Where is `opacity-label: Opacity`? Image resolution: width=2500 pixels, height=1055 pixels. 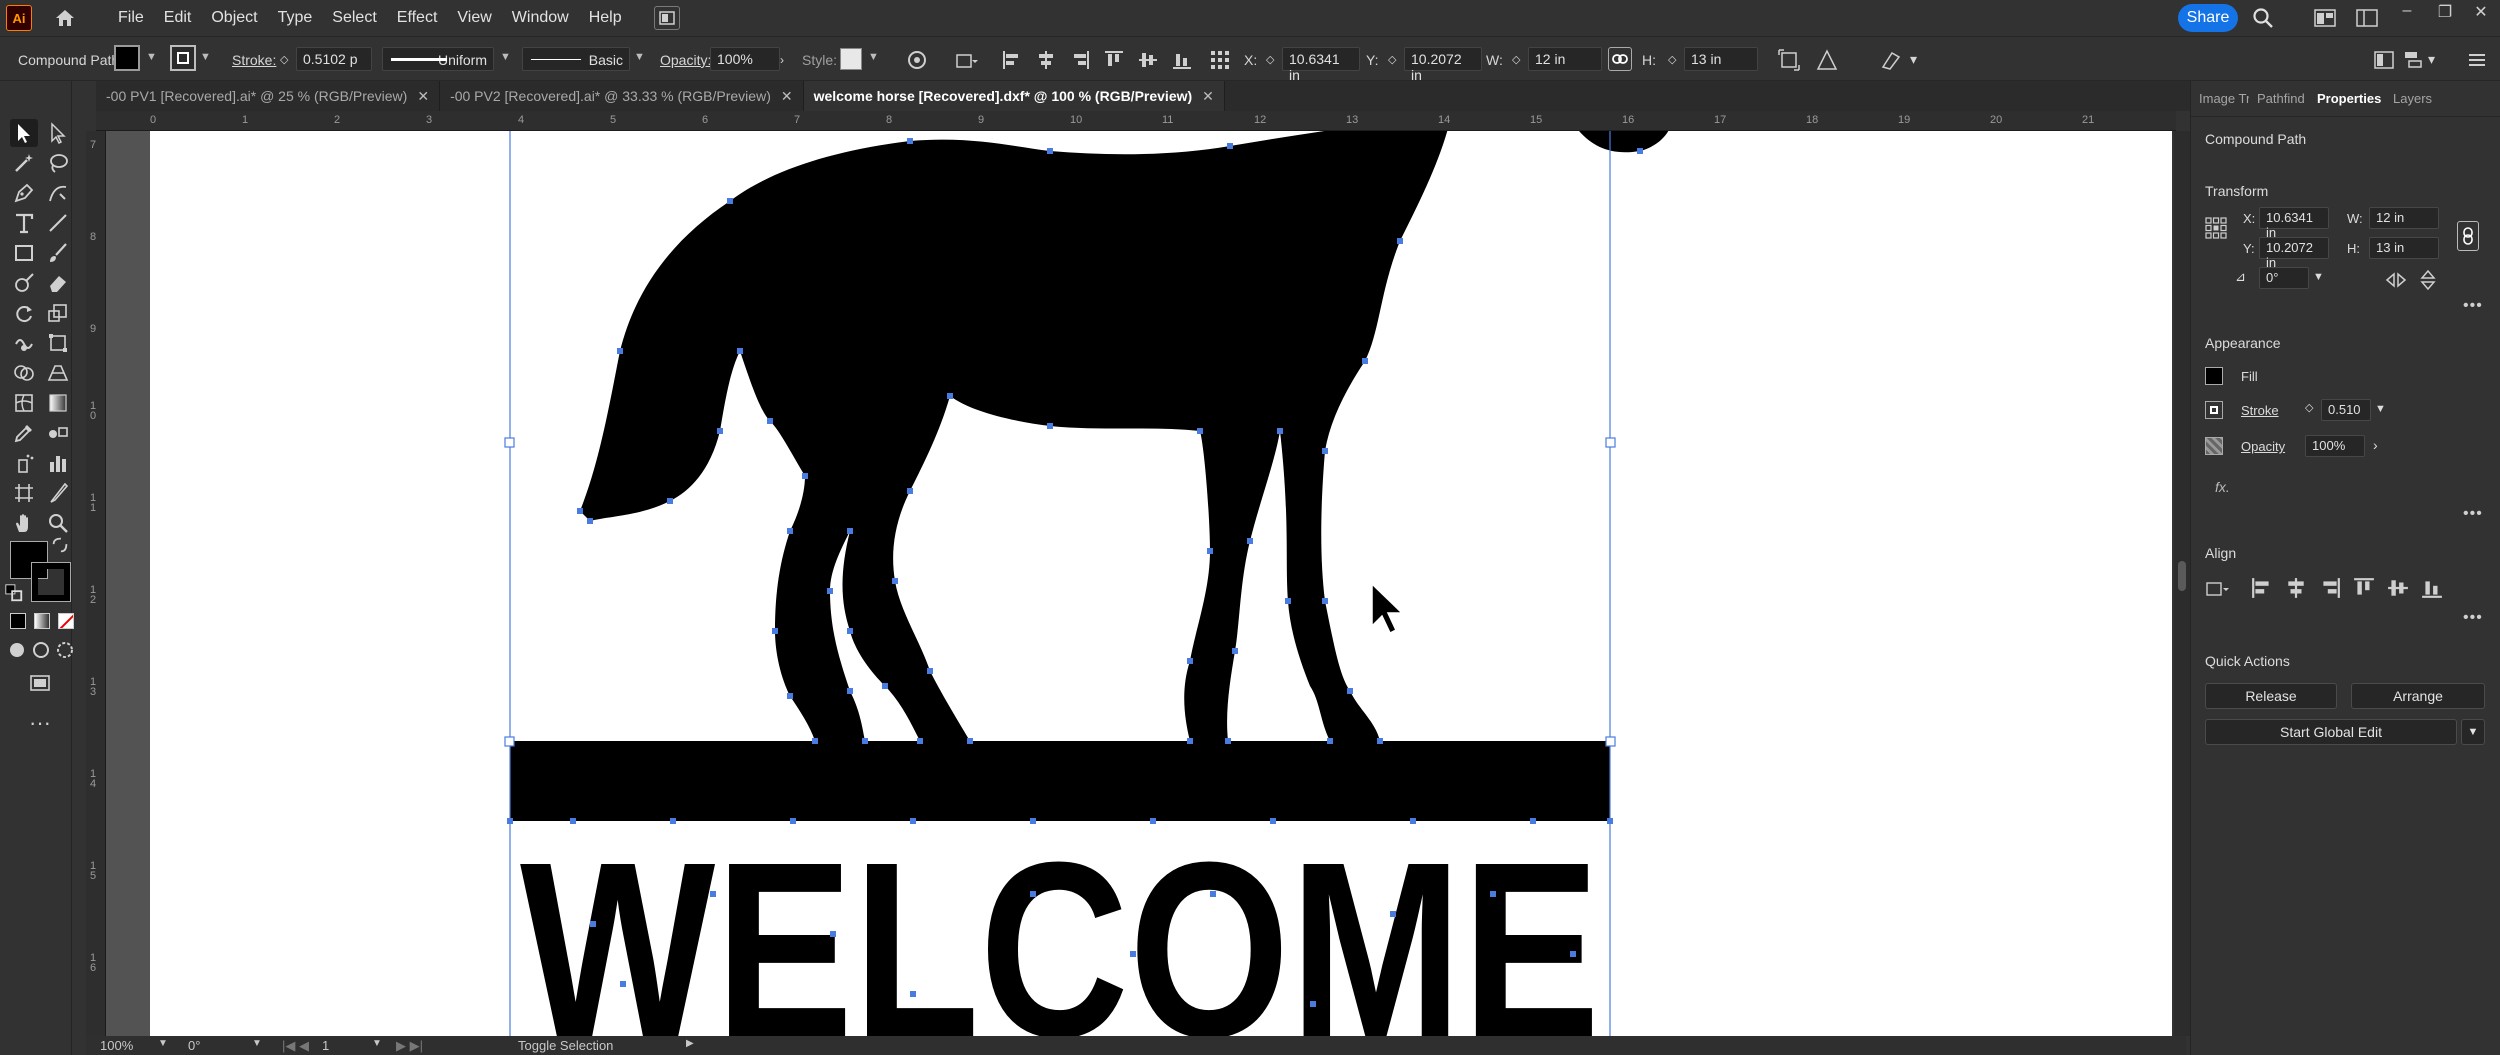
opacity-label: Opacity is located at coordinates (2263, 446).